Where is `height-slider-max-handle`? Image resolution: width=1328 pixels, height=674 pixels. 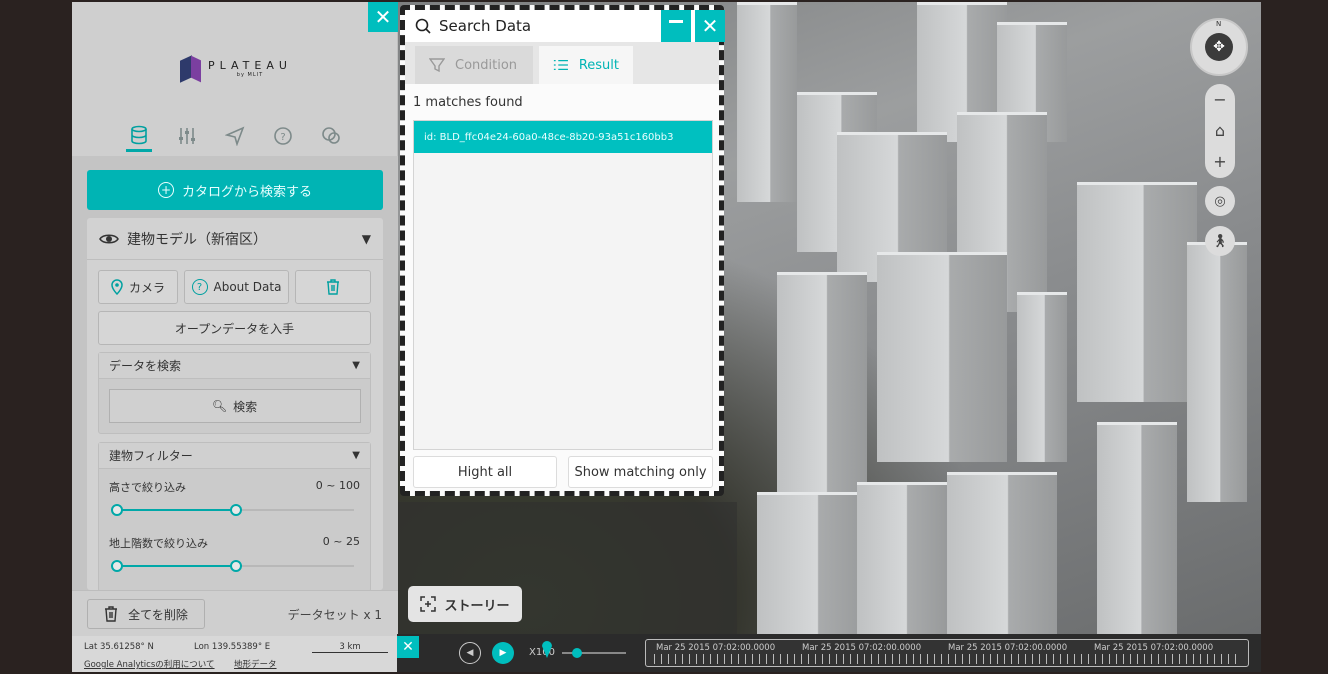
height-slider-max-handle is located at coordinates (236, 510).